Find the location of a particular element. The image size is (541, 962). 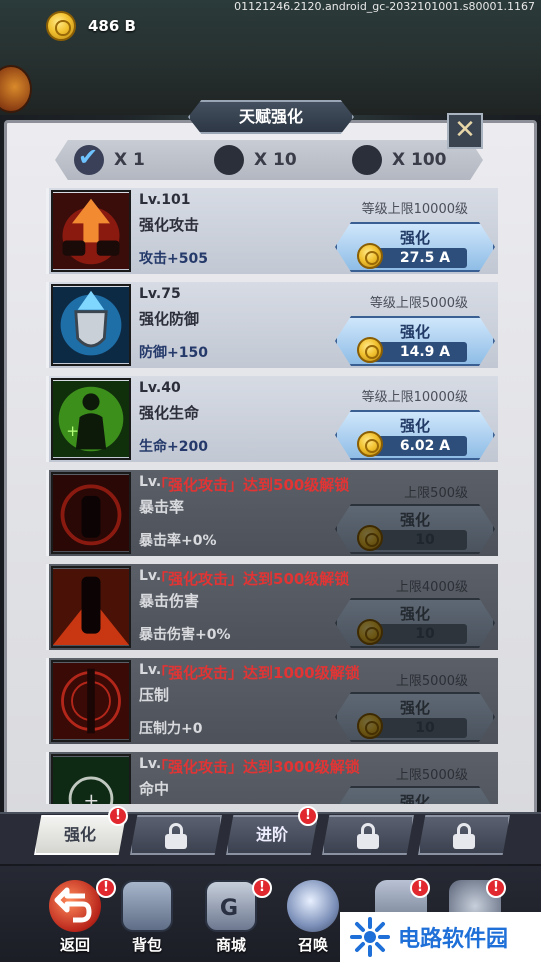

crit-damage-talent-icon is located at coordinates (91, 607).